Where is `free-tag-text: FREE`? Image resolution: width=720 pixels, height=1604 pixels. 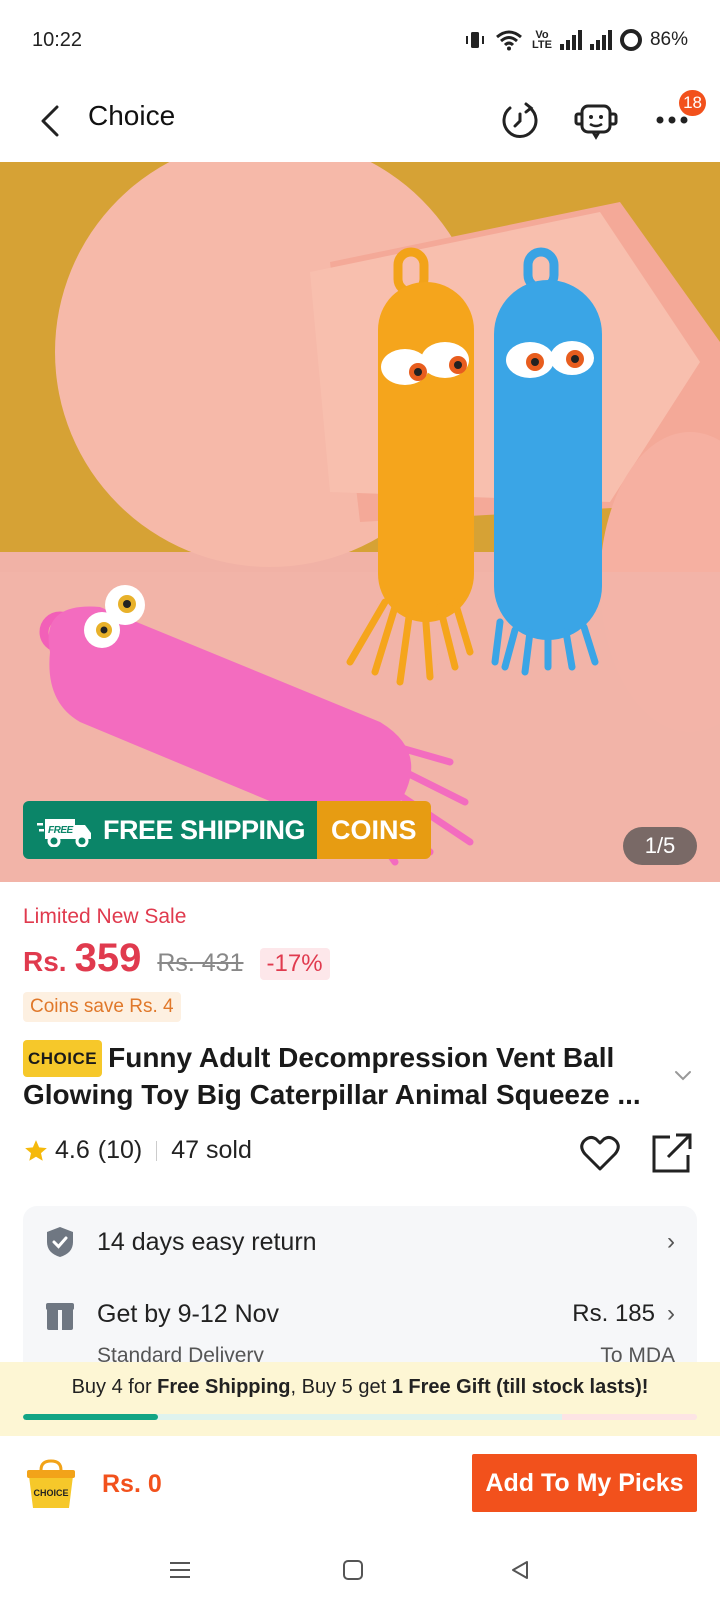
free-tag-text: FREE is located at coordinates (61, 830).